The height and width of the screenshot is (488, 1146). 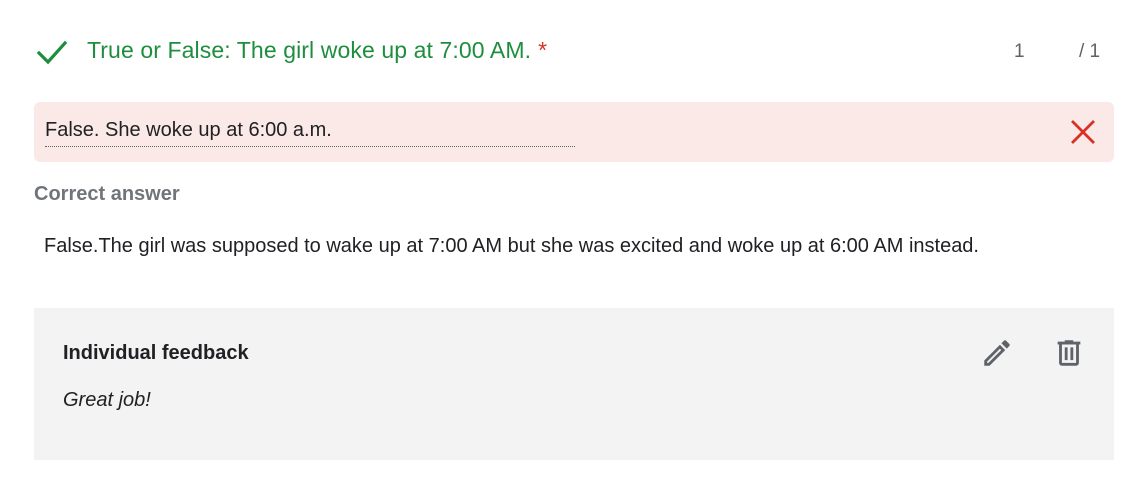 What do you see at coordinates (574, 132) in the screenshot?
I see `response-box: False. She woke up at 6:00 a.m.` at bounding box center [574, 132].